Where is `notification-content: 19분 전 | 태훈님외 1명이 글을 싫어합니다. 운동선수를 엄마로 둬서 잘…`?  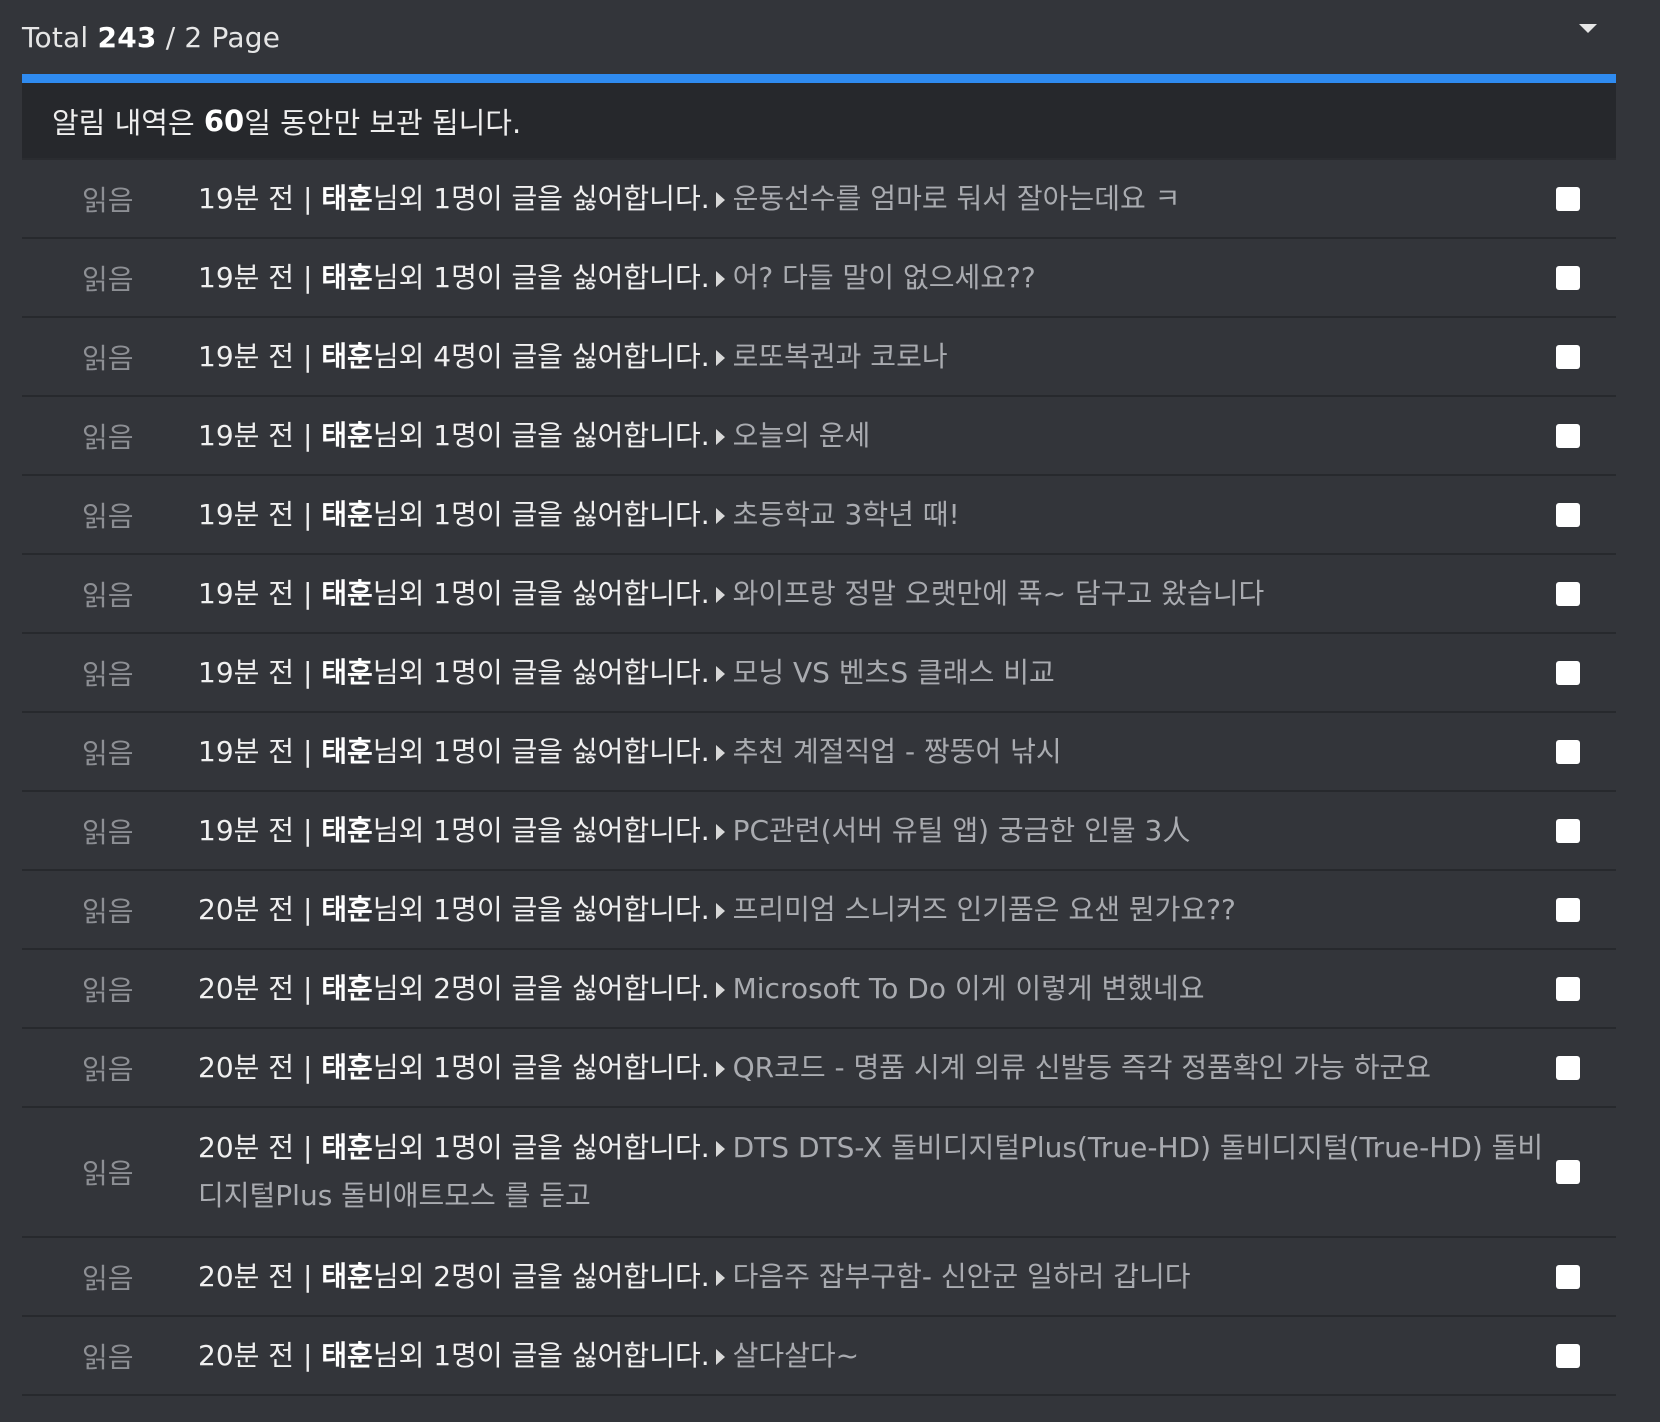 notification-content: 19분 전 | 태훈님외 1명이 글을 싫어합니다. 운동선수를 엄마로 둬서 잘… is located at coordinates (877, 199).